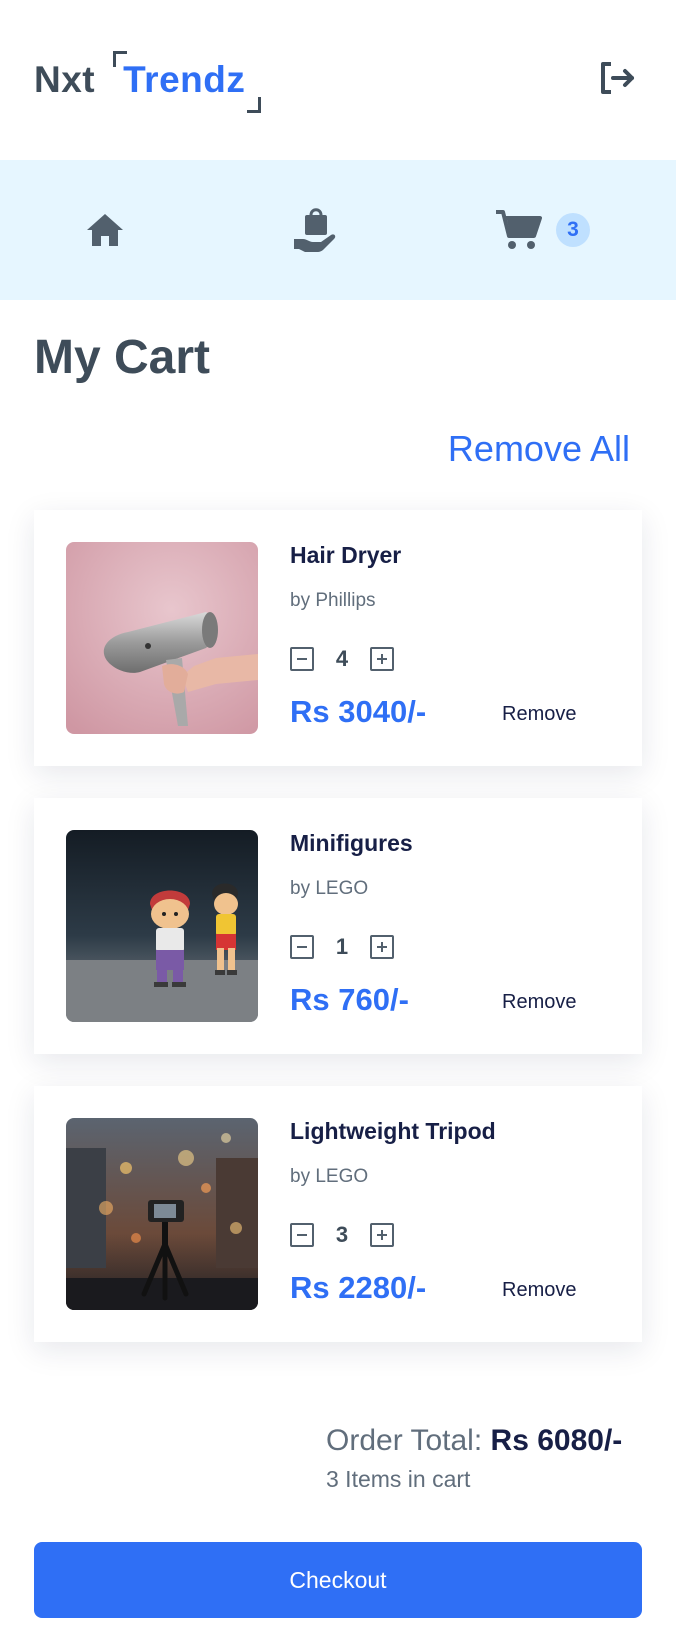 This screenshot has width=676, height=1634. Describe the element at coordinates (333, 600) in the screenshot. I see `item-brand: by Phillips` at that location.